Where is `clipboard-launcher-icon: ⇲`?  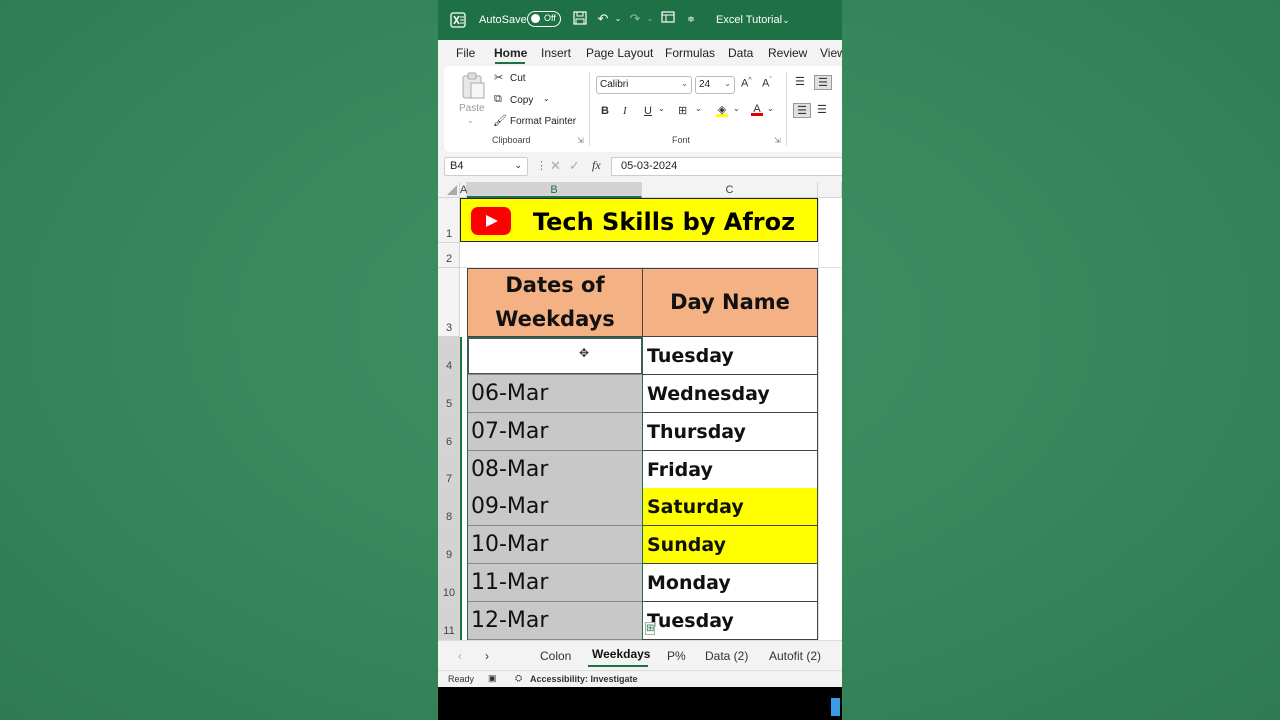
clipboard-launcher-icon: ⇲ is located at coordinates (580, 140).